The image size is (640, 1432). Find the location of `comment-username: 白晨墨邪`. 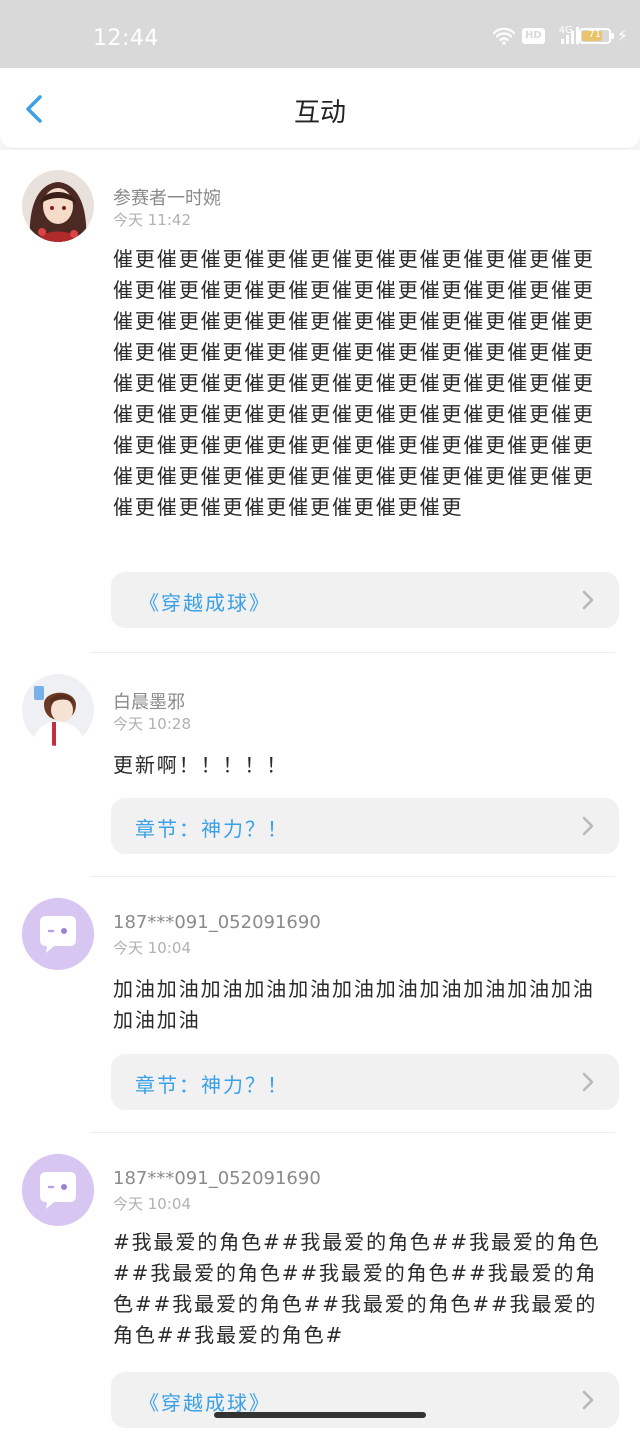

comment-username: 白晨墨邪 is located at coordinates (149, 701).